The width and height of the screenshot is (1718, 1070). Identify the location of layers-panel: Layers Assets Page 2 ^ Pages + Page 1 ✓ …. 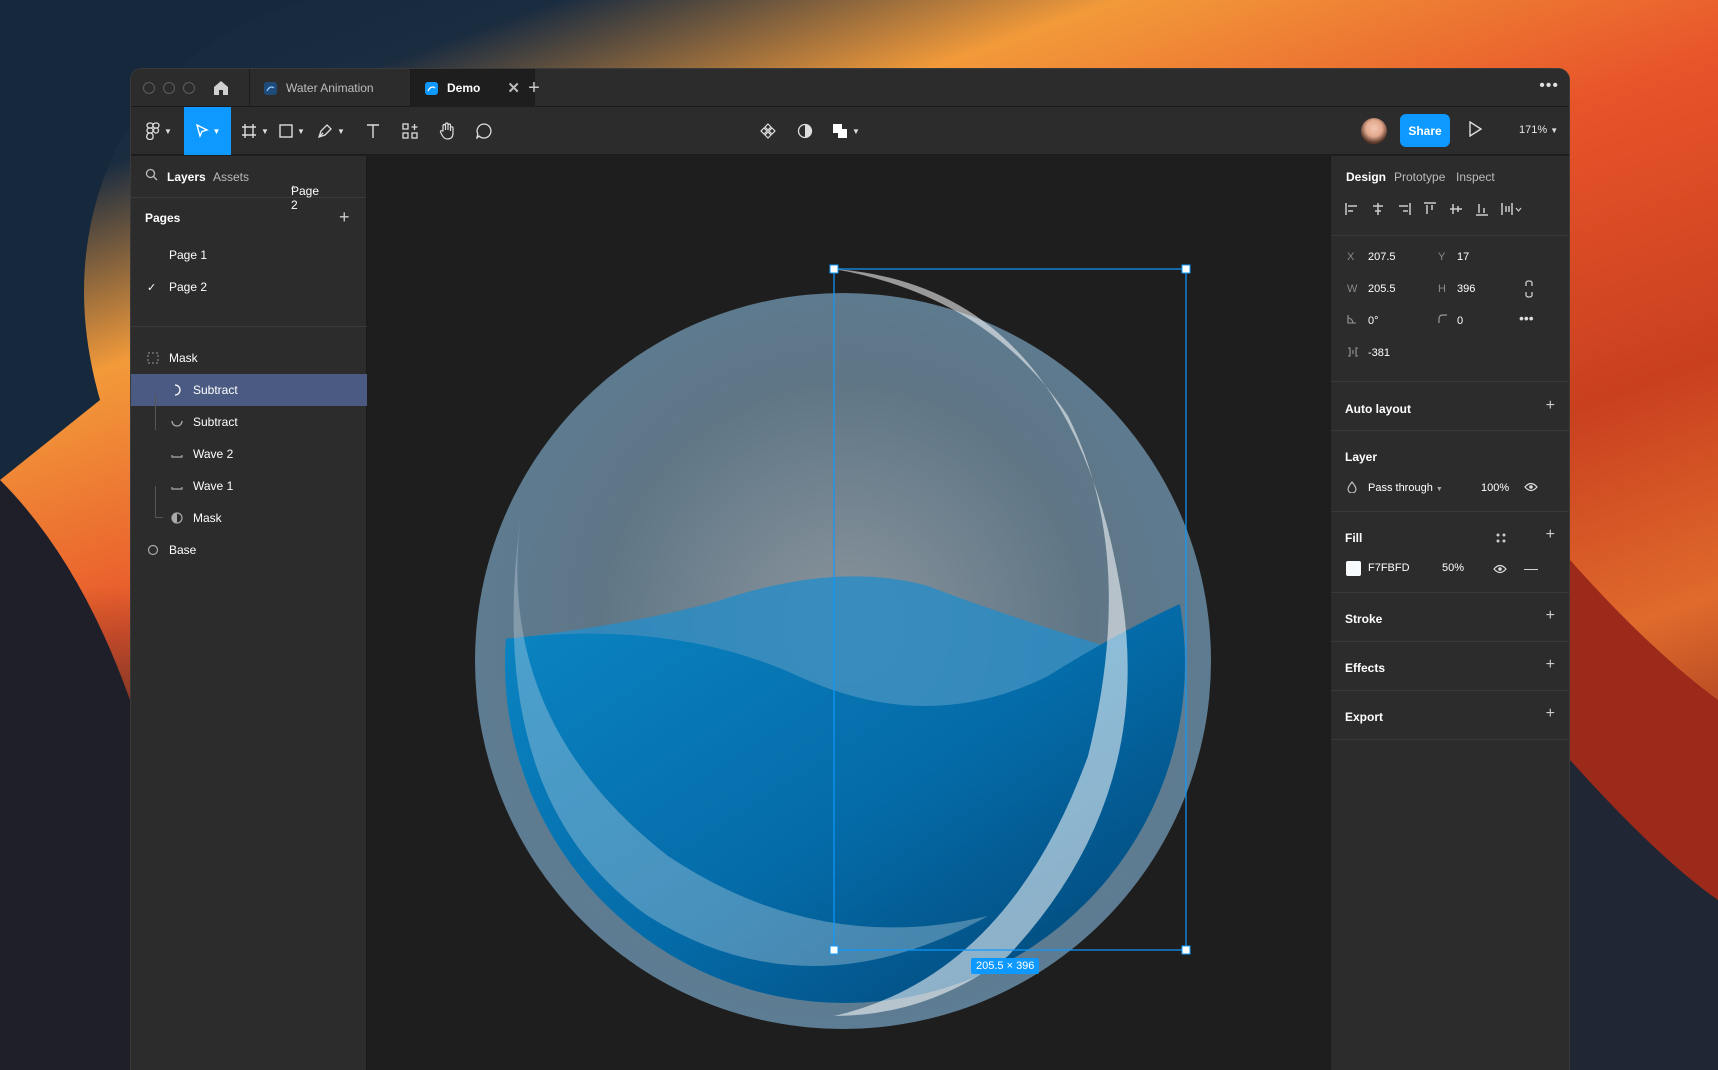
(249, 613).